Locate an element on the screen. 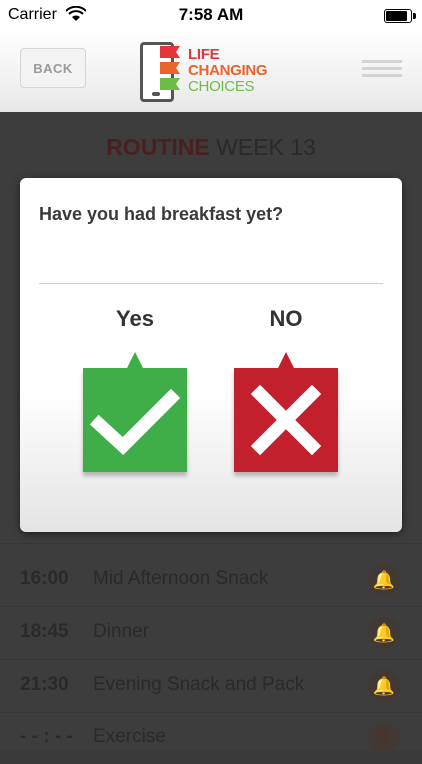  dialog-question: Have you had breakfast yet? is located at coordinates (161, 214).